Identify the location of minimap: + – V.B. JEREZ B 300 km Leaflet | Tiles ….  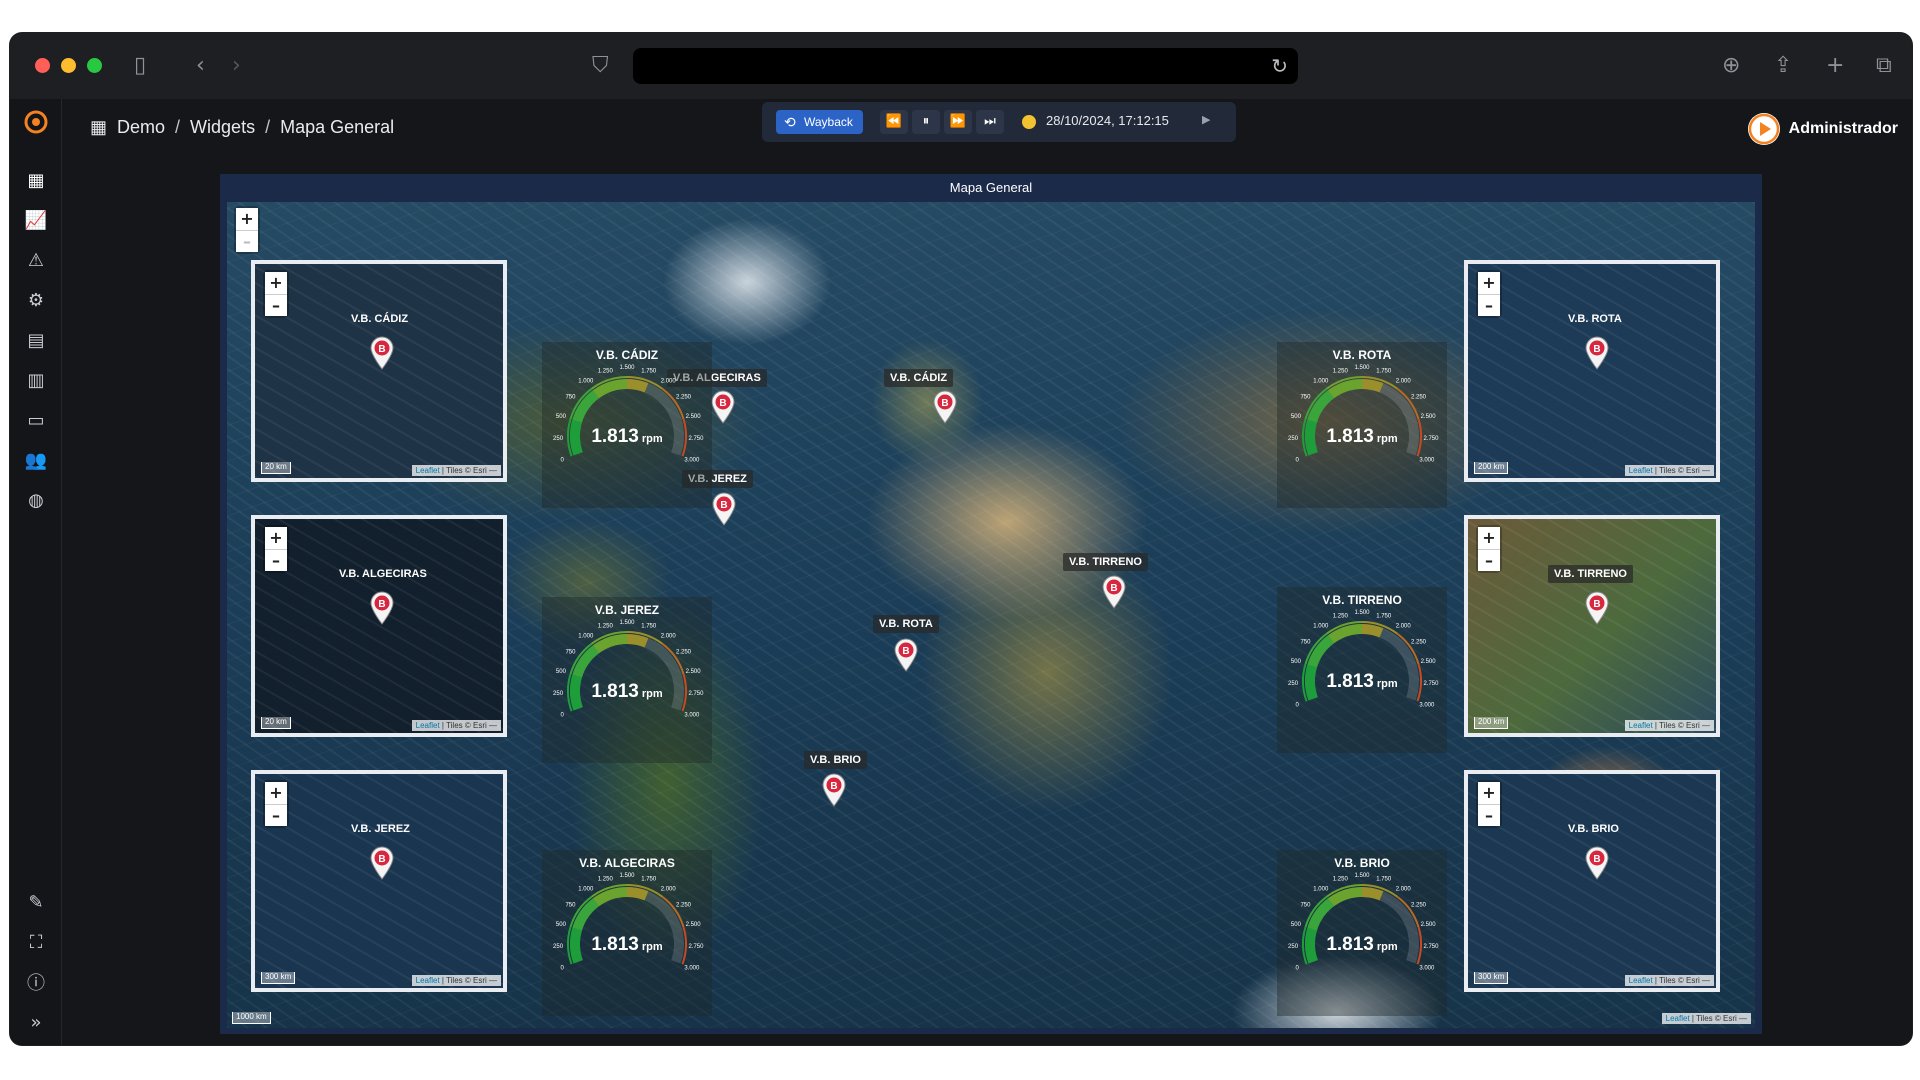
(379, 881).